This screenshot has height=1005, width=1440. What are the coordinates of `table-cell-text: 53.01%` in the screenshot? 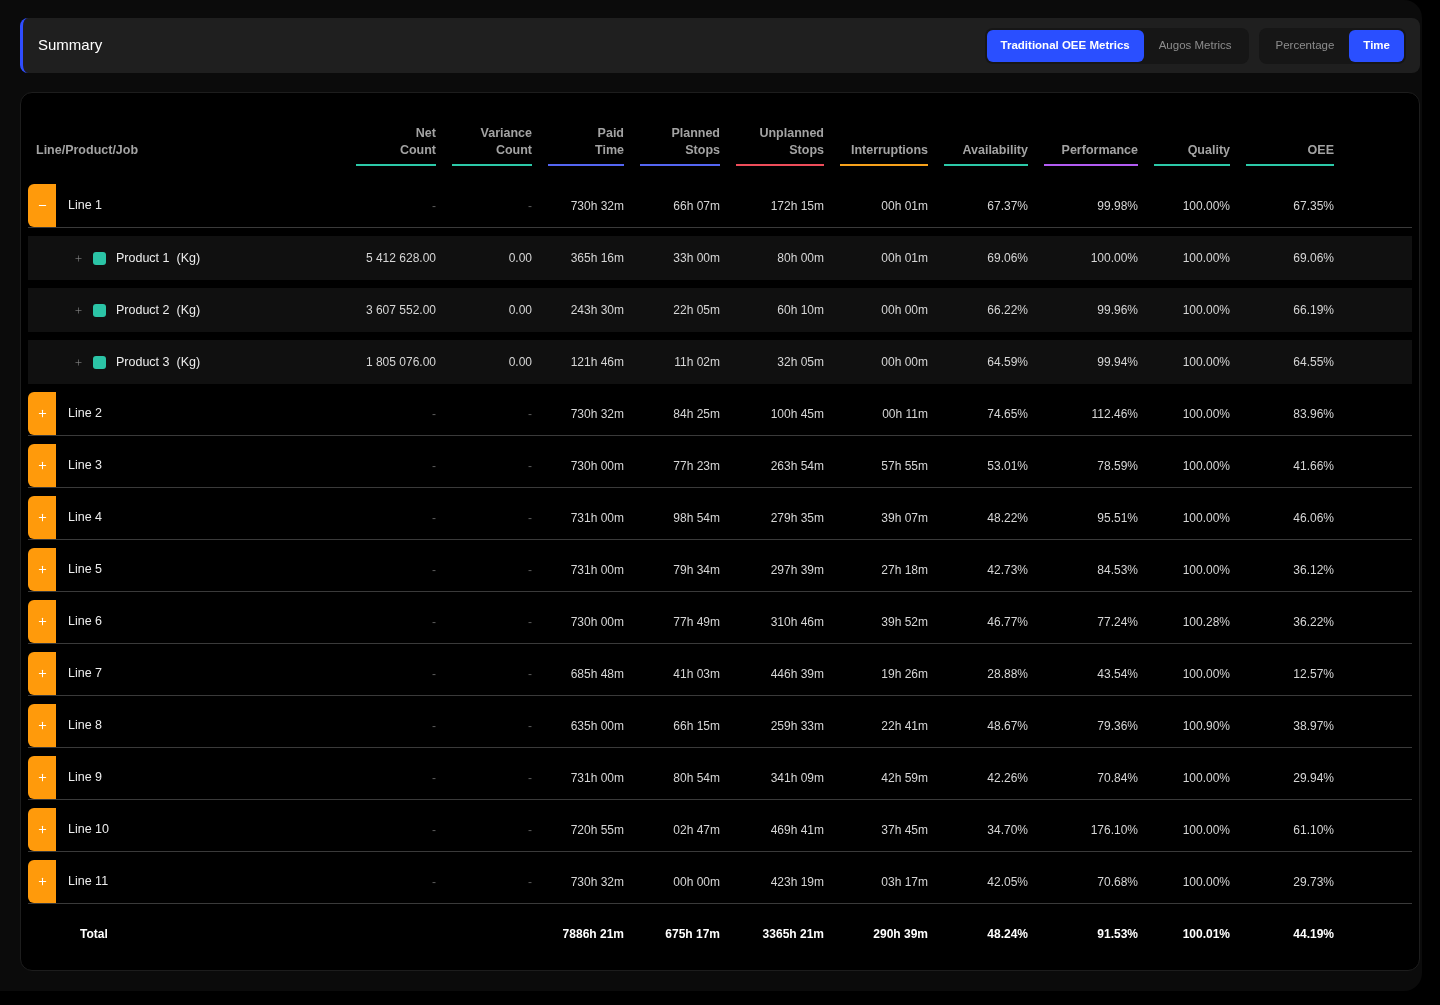 It's located at (1007, 466).